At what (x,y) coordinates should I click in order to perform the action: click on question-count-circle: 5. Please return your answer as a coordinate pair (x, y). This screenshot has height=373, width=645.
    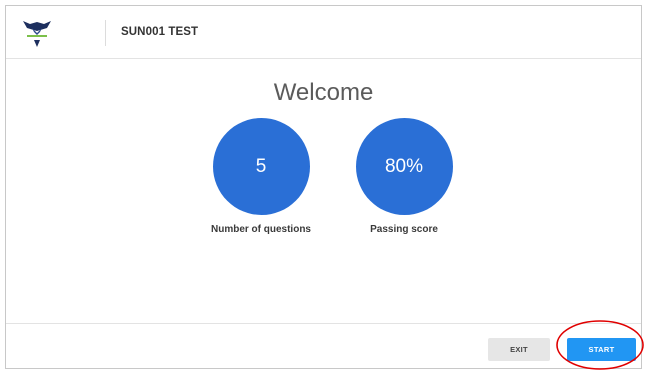
    Looking at the image, I should click on (261, 166).